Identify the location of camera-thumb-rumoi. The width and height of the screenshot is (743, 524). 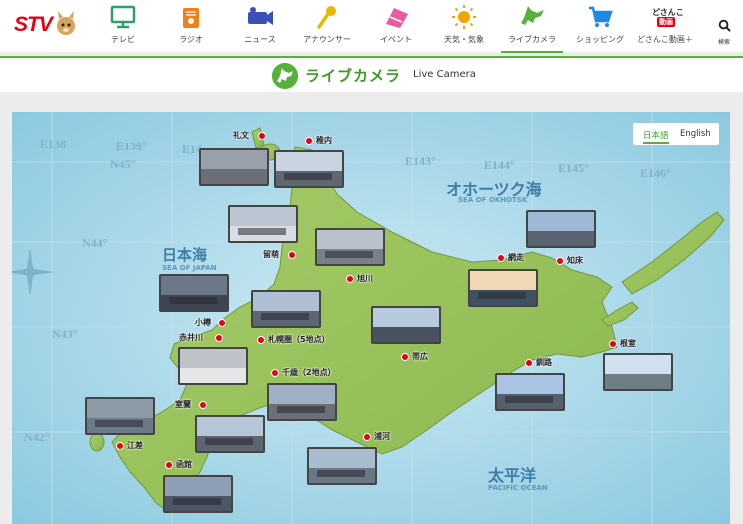
(263, 224).